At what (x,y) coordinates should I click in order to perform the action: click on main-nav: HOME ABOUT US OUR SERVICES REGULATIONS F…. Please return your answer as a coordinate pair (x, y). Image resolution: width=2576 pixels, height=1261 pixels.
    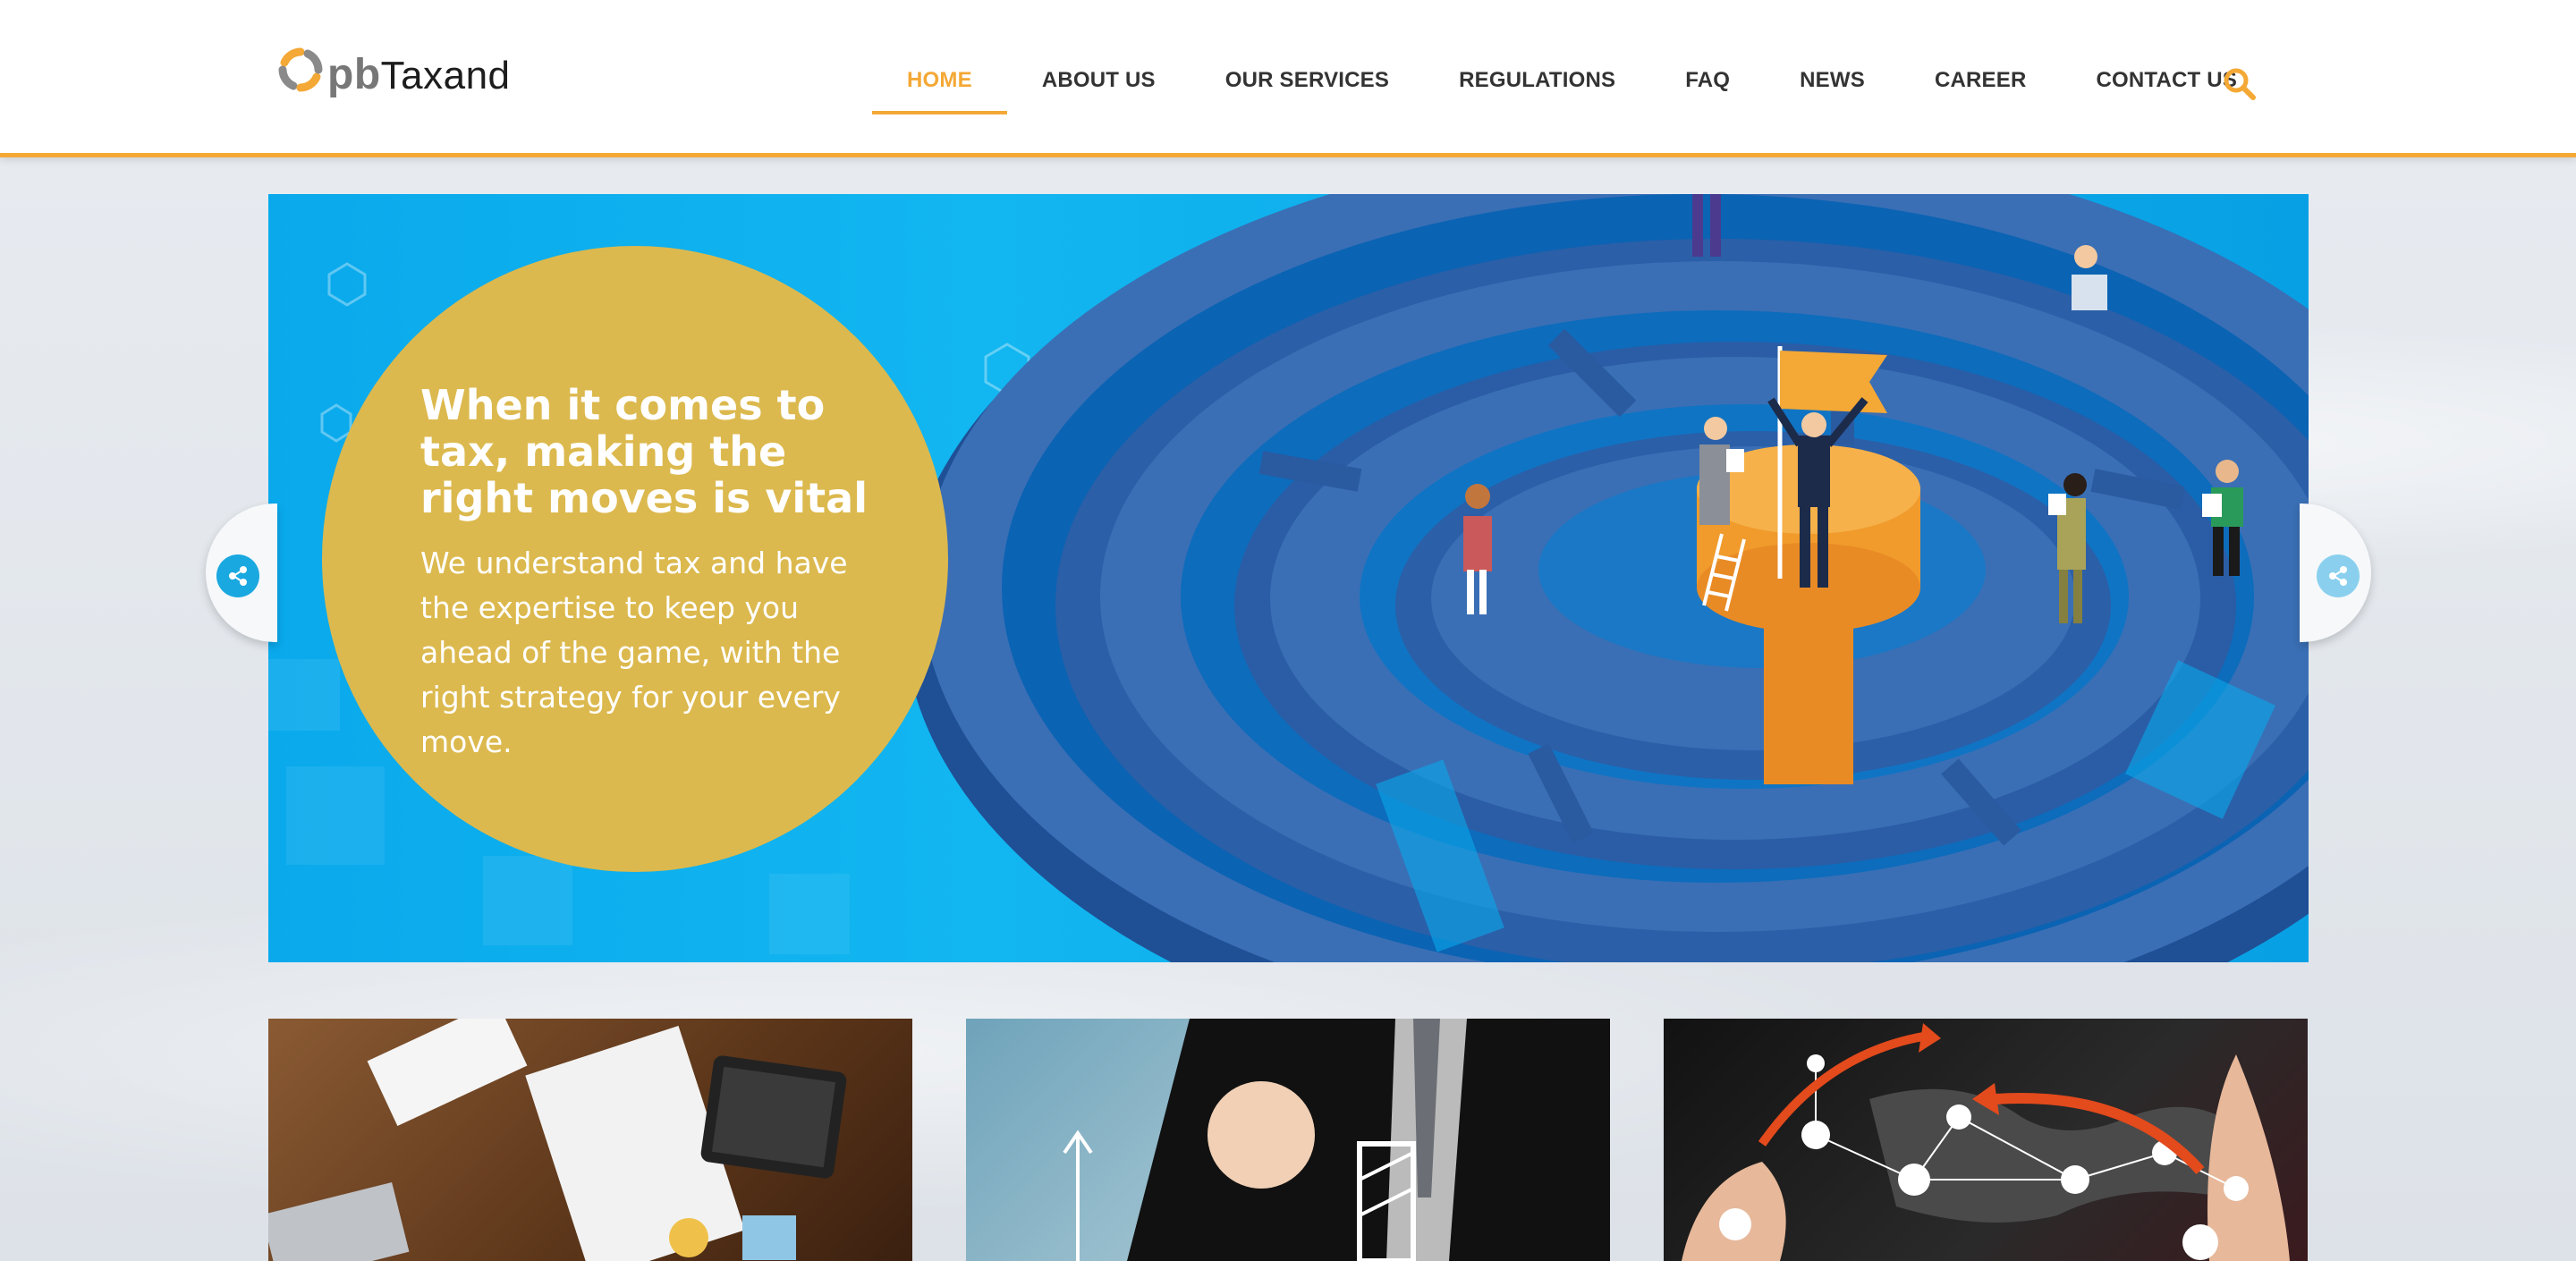
    Looking at the image, I should click on (1572, 84).